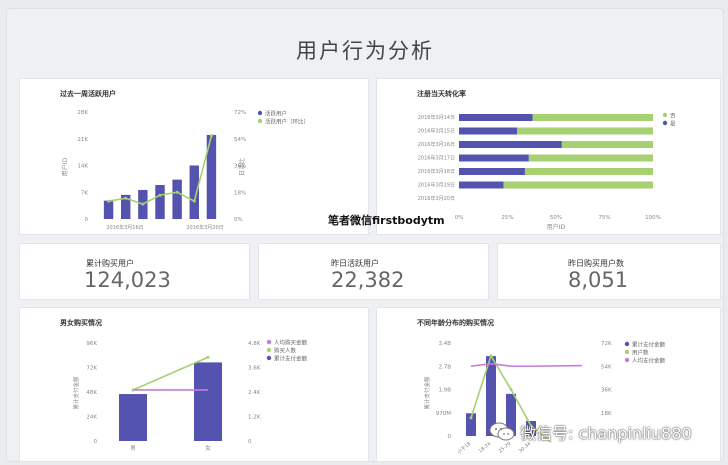  I want to click on legend-label: 购买人数, so click(285, 351).